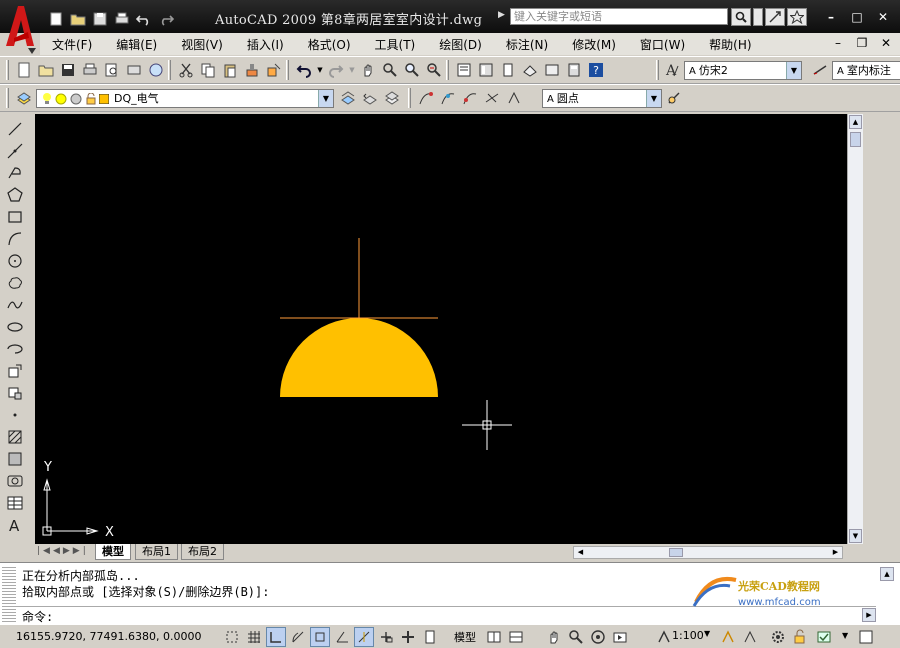  I want to click on undo-dropdown-icon: ▼, so click(320, 70).